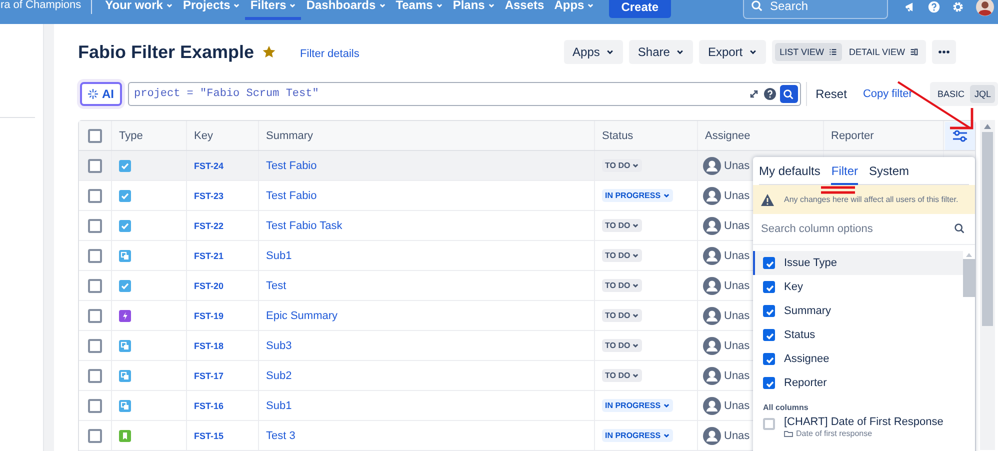 This screenshot has height=451, width=998. Describe the element at coordinates (732, 52) in the screenshot. I see `dropdown-button: Export` at that location.